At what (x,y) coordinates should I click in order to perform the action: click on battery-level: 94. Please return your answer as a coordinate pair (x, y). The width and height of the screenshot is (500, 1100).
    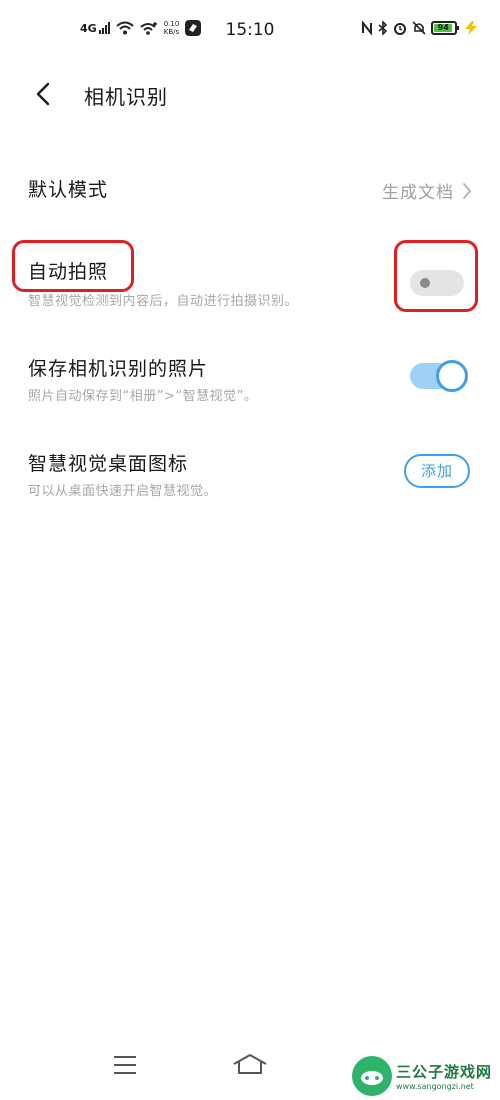
    Looking at the image, I should click on (443, 28).